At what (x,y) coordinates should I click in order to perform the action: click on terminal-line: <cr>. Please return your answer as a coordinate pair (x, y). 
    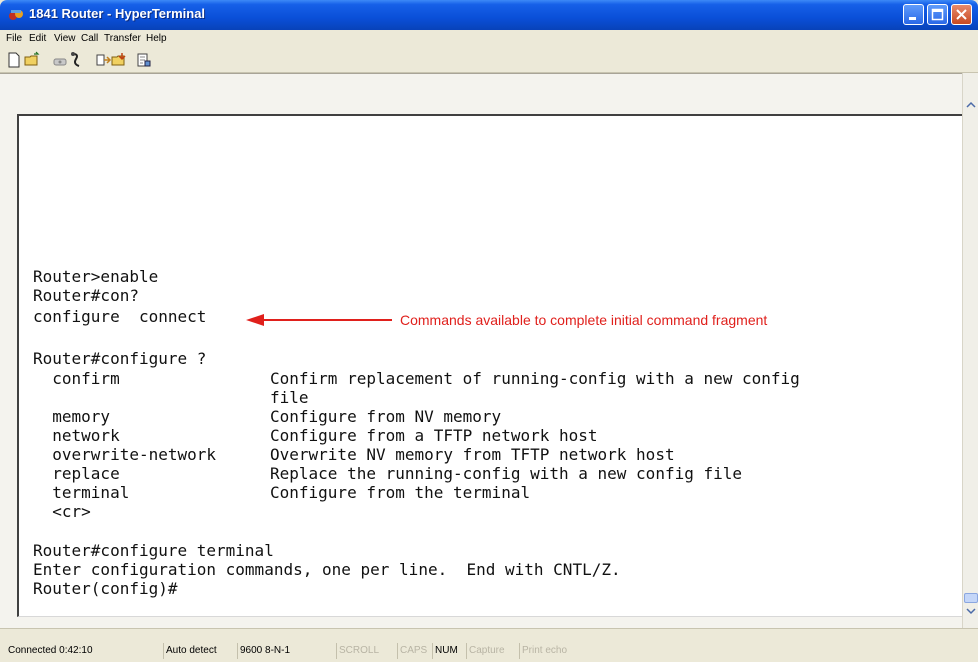
    Looking at the image, I should click on (62, 511).